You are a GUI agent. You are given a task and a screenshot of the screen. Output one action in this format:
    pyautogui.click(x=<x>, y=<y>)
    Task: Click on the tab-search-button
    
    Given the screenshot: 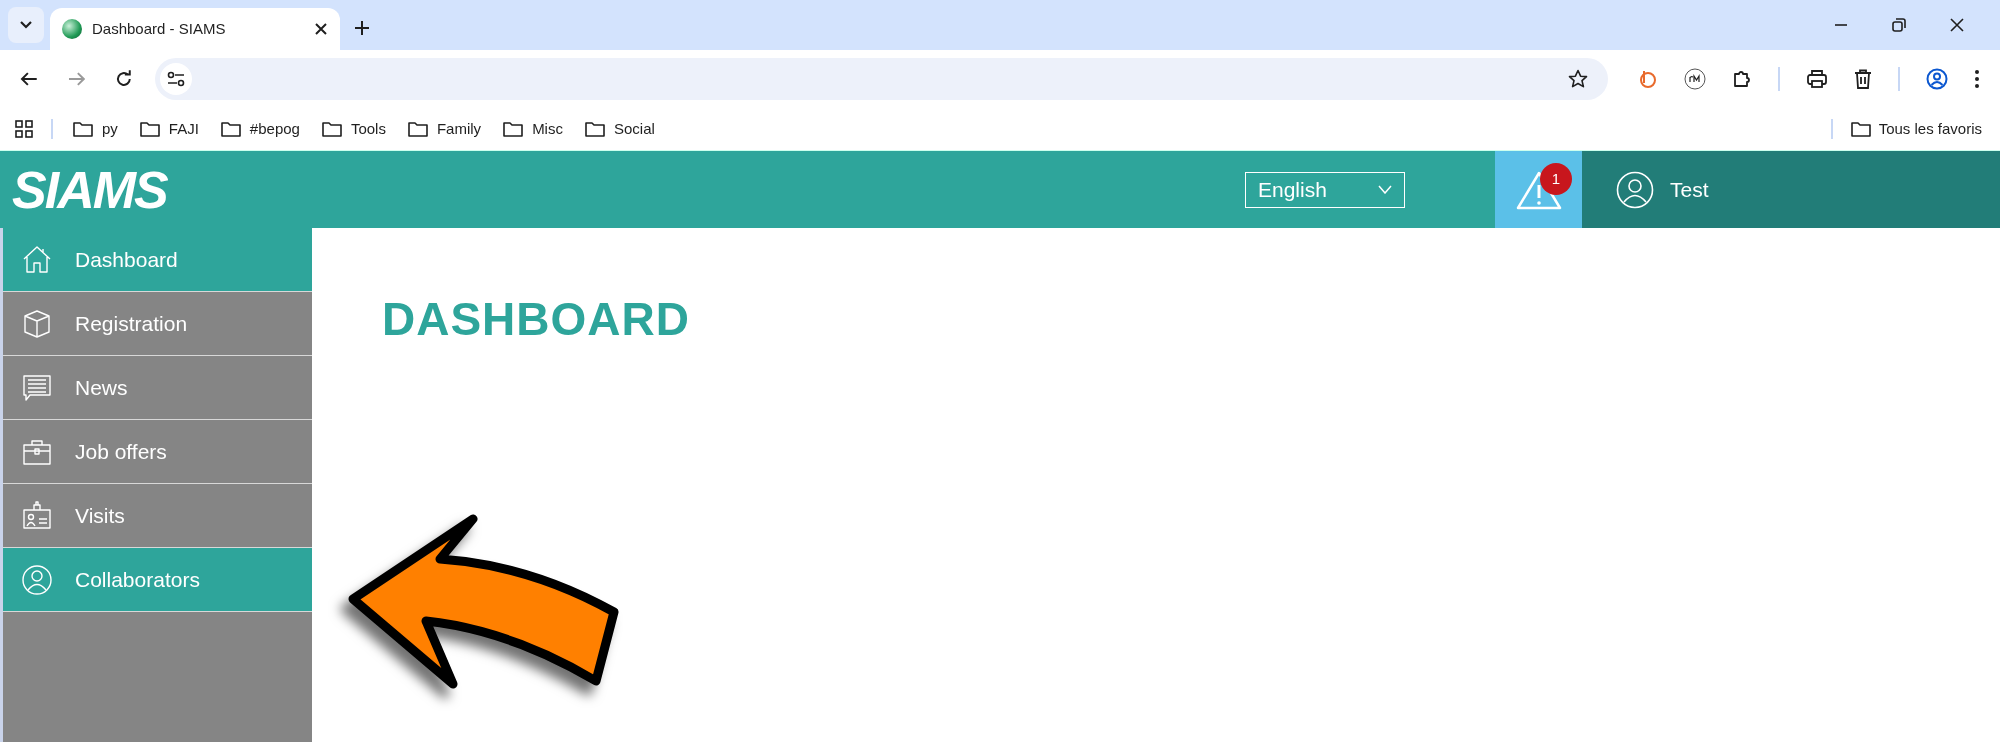 What is the action you would take?
    pyautogui.click(x=26, y=25)
    